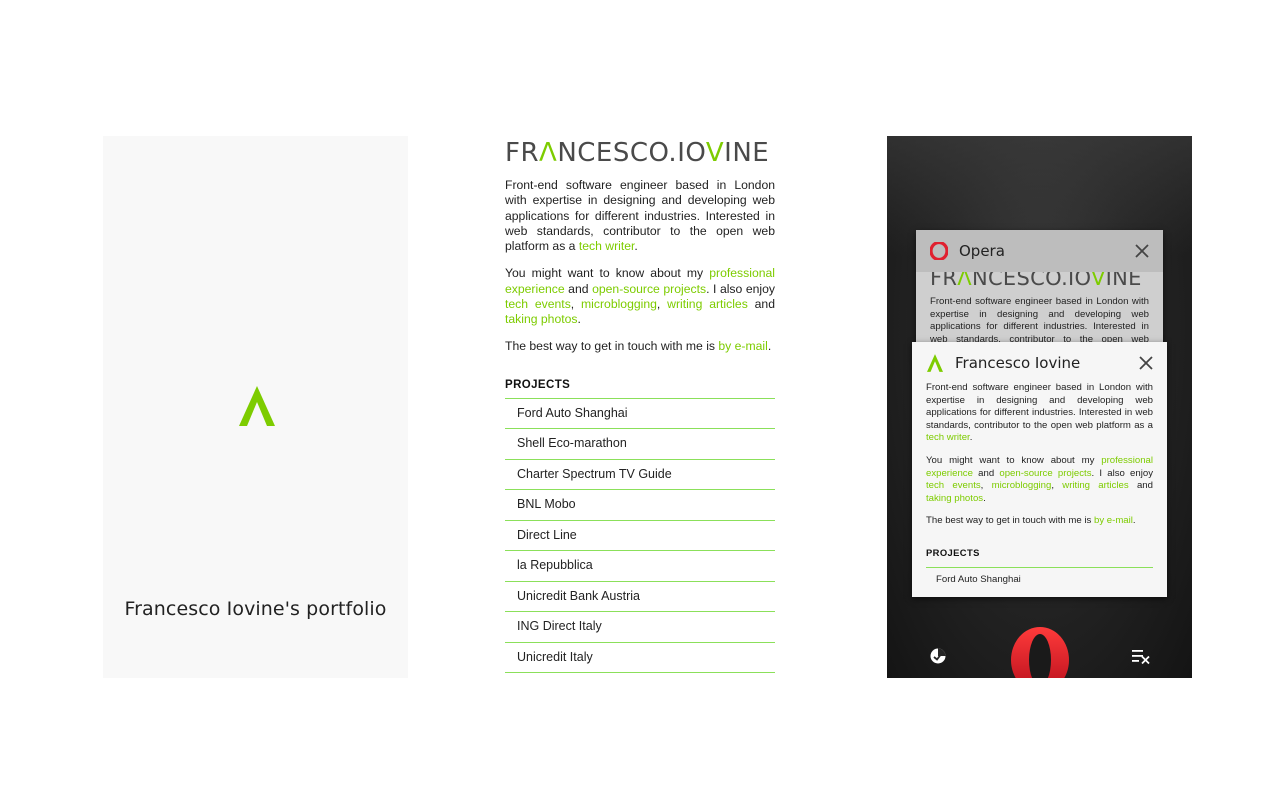 The width and height of the screenshot is (1280, 800). What do you see at coordinates (640, 566) in the screenshot?
I see `project-item: la Repubblica` at bounding box center [640, 566].